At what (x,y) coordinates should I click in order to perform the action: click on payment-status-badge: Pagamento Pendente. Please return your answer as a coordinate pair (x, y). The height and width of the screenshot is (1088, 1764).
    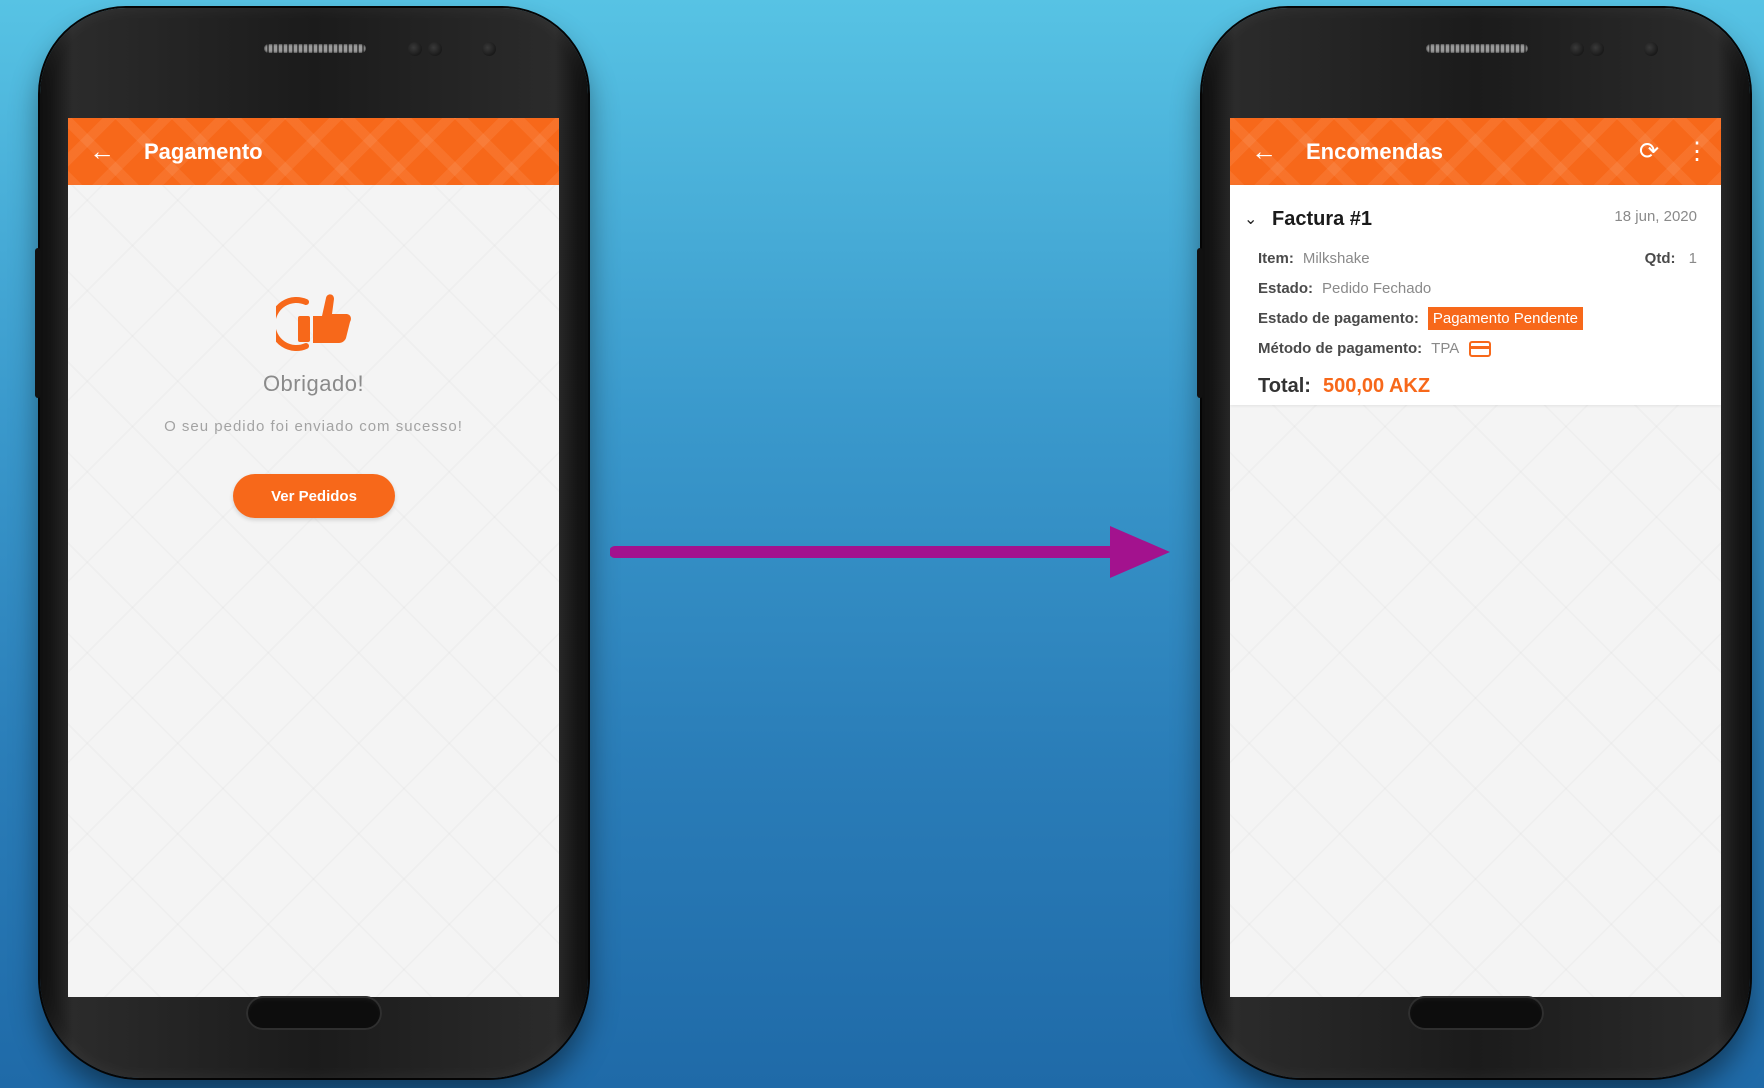
    Looking at the image, I should click on (1505, 318).